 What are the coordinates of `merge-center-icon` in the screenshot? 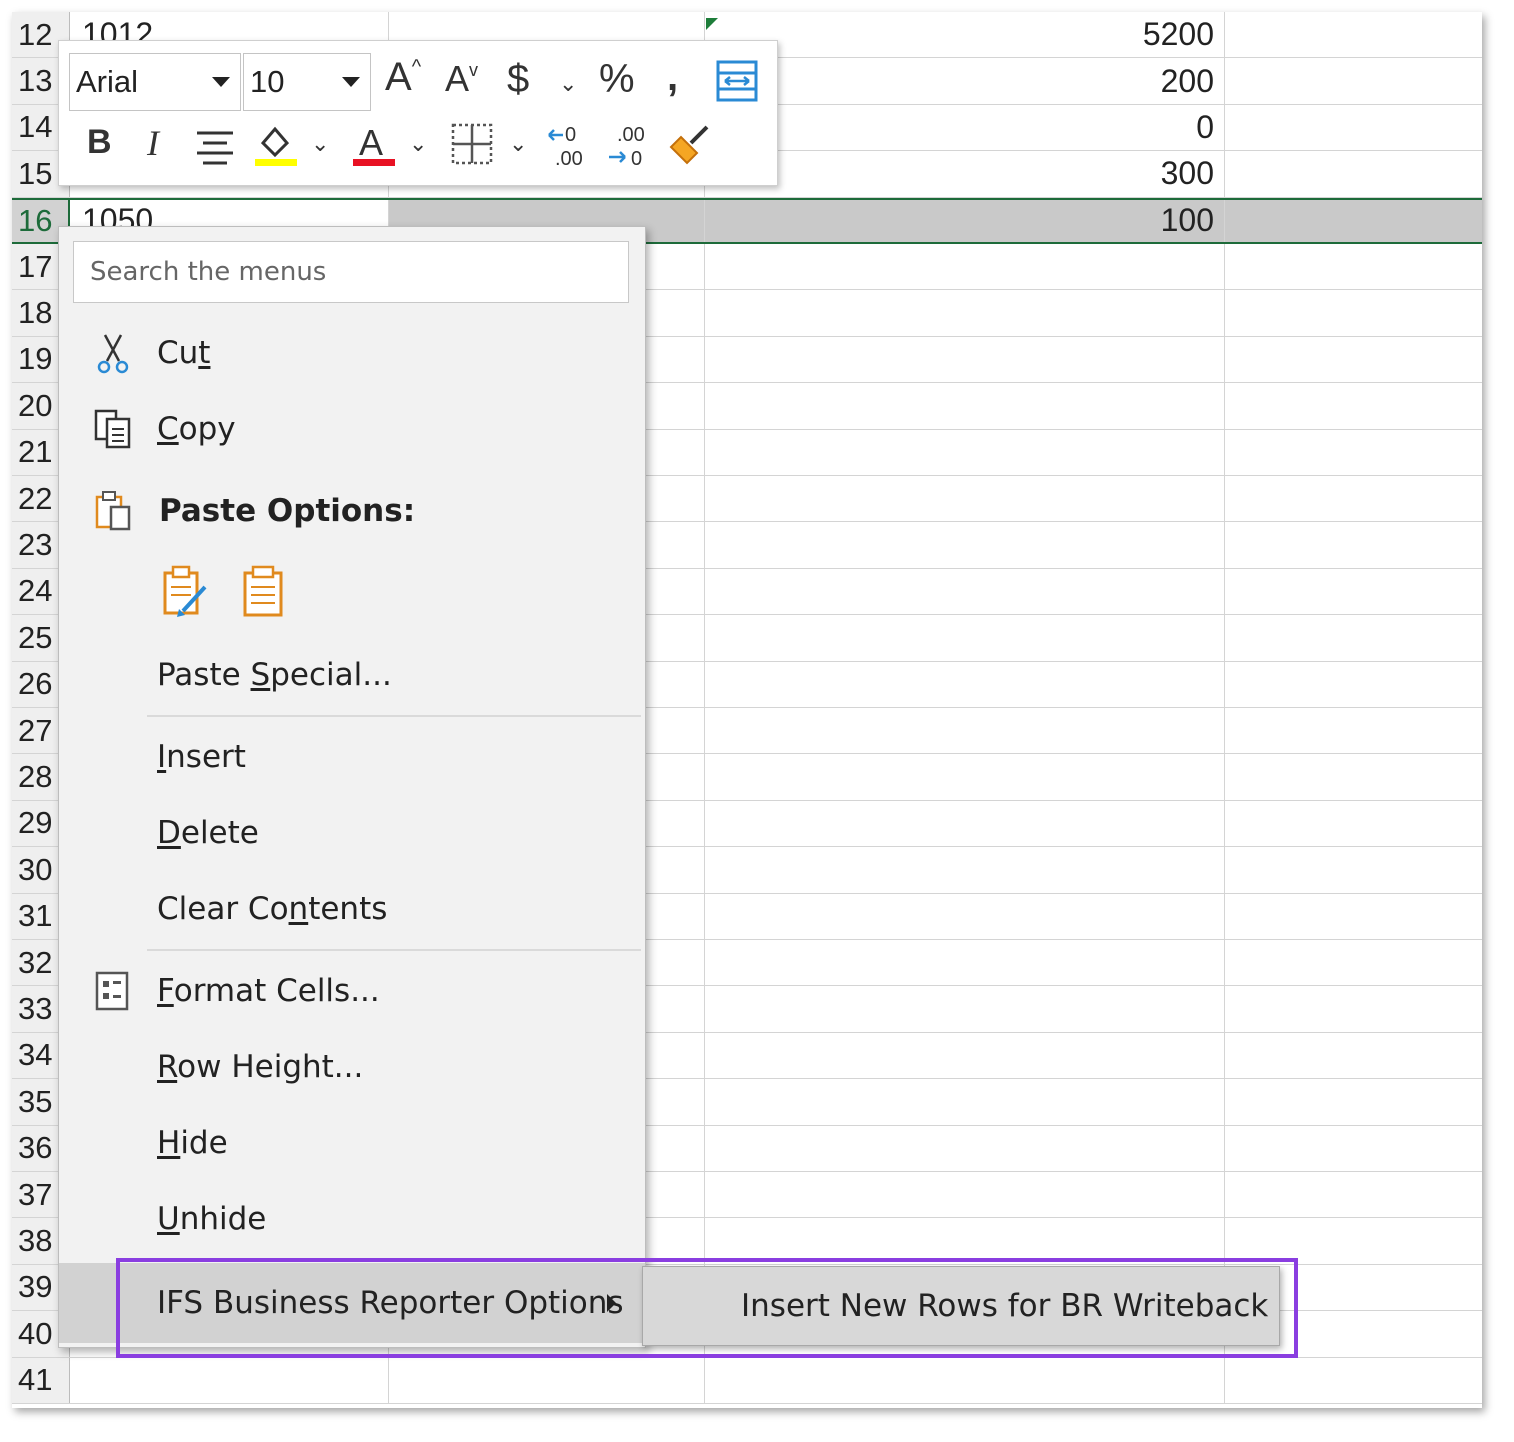 It's located at (737, 81).